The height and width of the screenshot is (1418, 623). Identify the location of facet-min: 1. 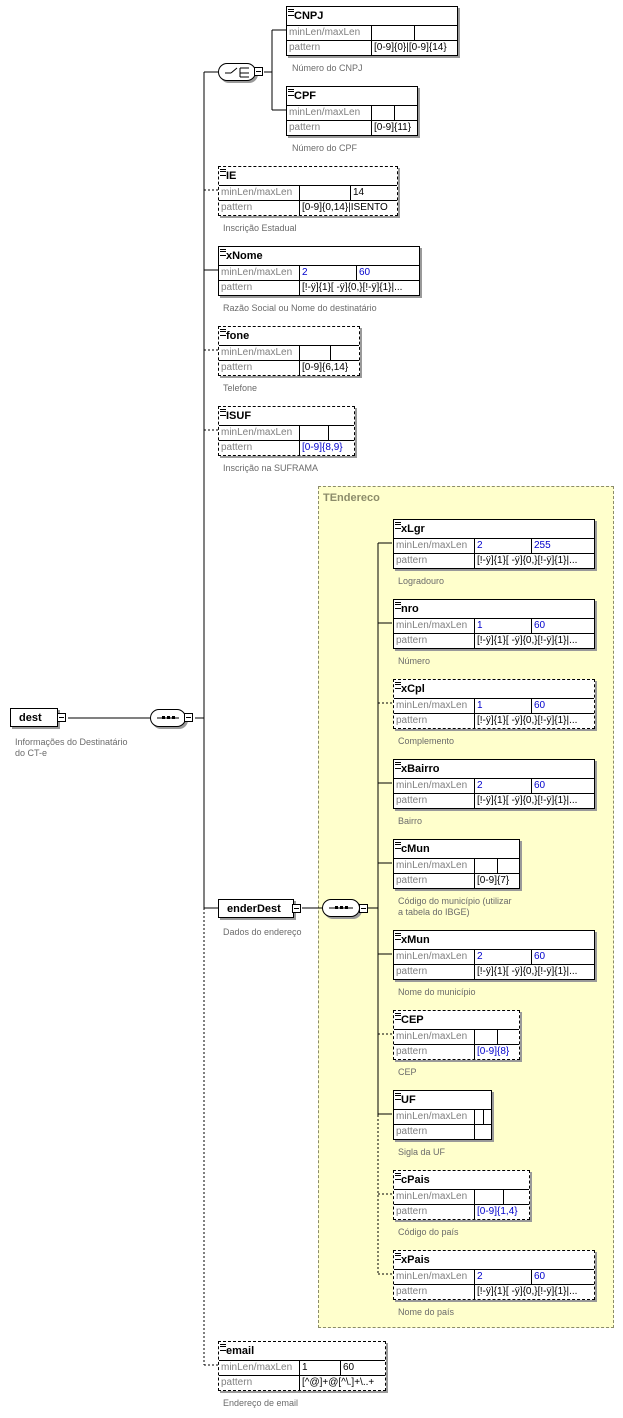
(503, 626).